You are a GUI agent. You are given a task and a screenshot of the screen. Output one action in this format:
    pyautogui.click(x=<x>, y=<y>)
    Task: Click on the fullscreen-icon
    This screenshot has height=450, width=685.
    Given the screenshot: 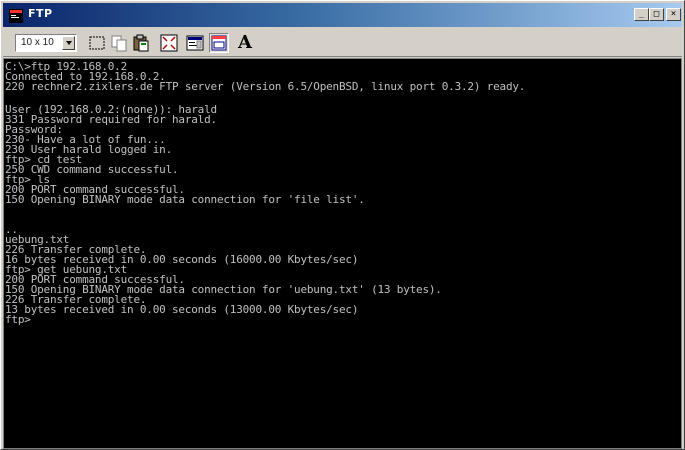 What is the action you would take?
    pyautogui.click(x=169, y=43)
    